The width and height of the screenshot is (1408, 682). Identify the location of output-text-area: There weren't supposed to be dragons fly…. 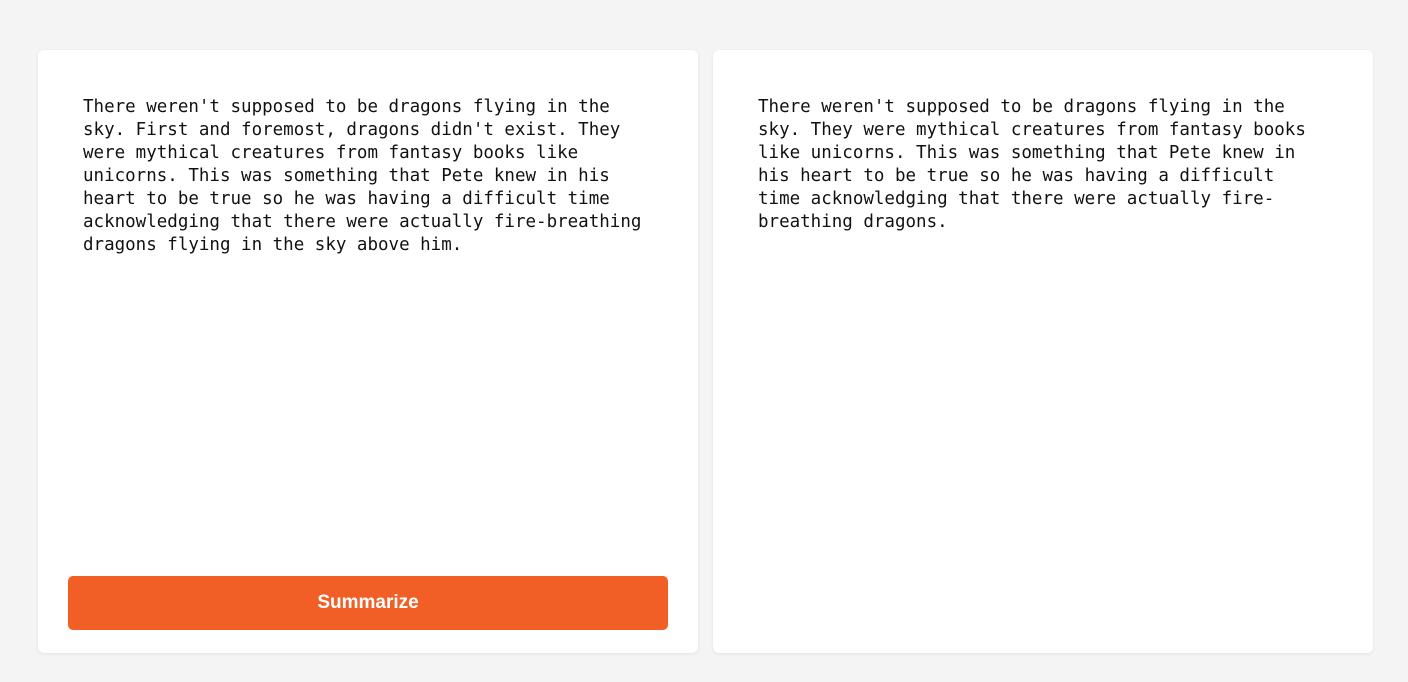
(1032, 164).